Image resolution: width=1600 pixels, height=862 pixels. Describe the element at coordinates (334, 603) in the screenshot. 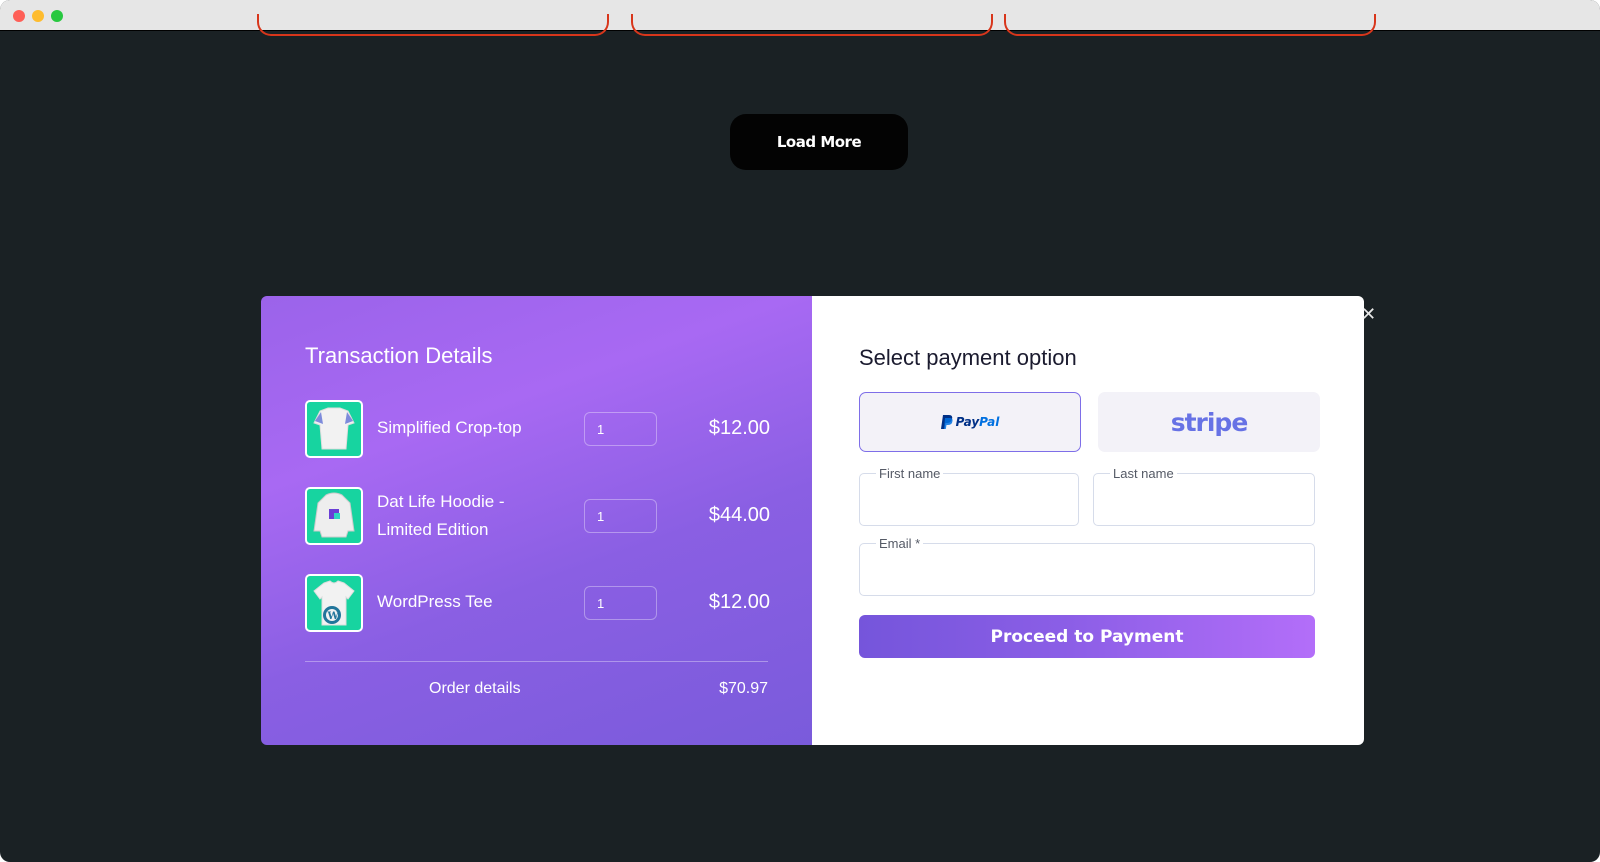

I see `wordpress-tee-image: W` at that location.